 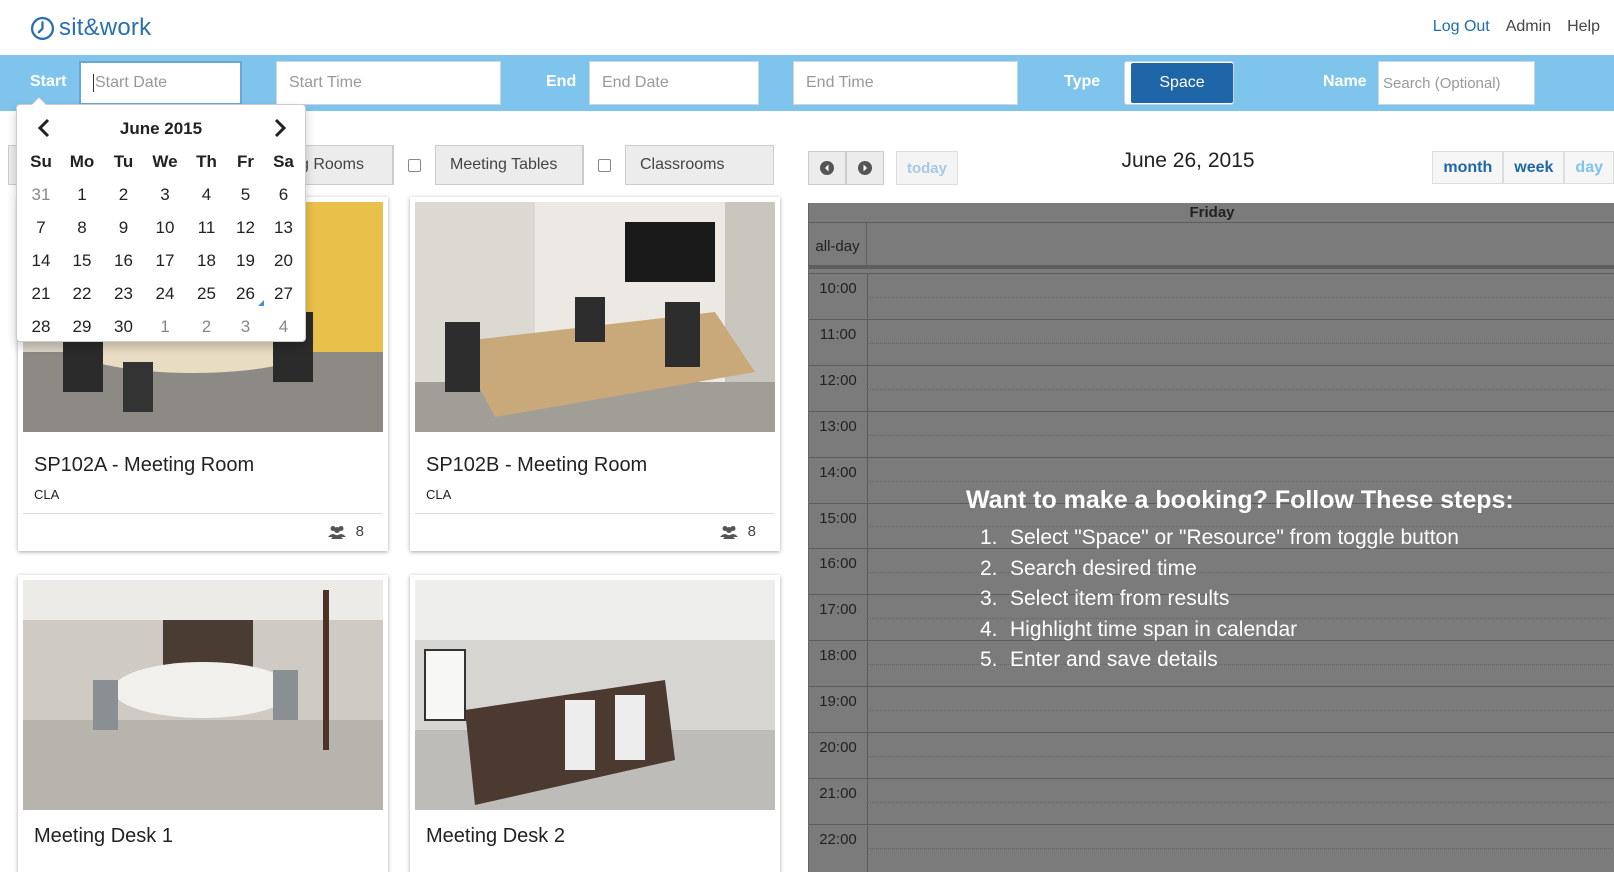 What do you see at coordinates (82, 294) in the screenshot?
I see `datepicker-day: 22` at bounding box center [82, 294].